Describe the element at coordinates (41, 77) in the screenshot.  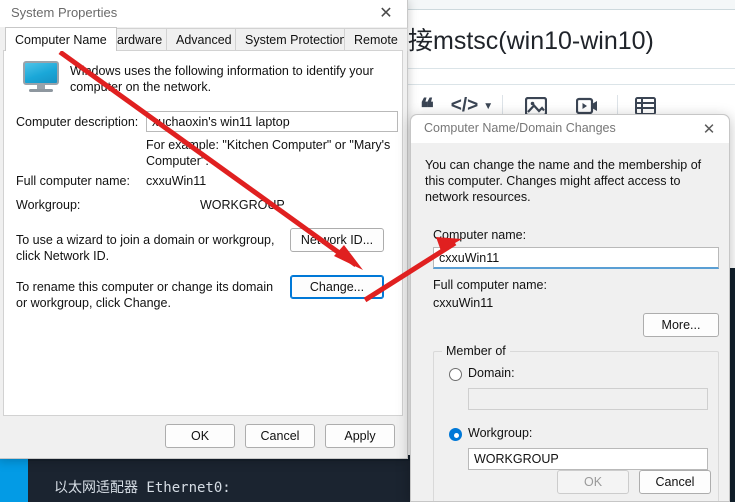
I see `monitor-icon` at that location.